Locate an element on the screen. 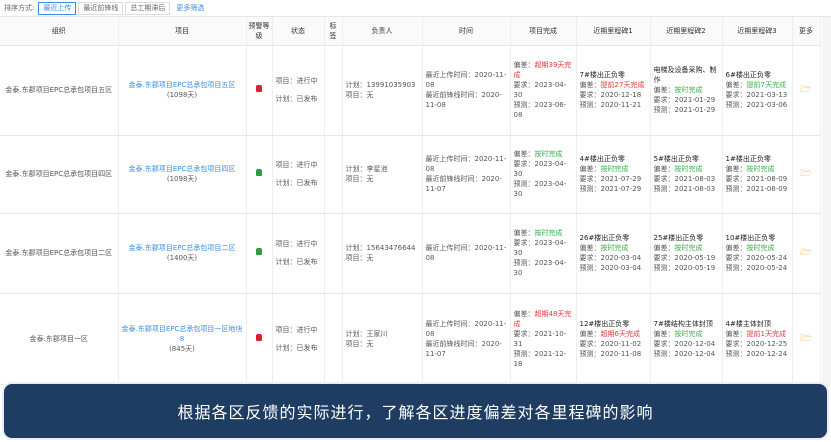 The width and height of the screenshot is (831, 442). project-status: 项目：进行中 is located at coordinates (296, 81).